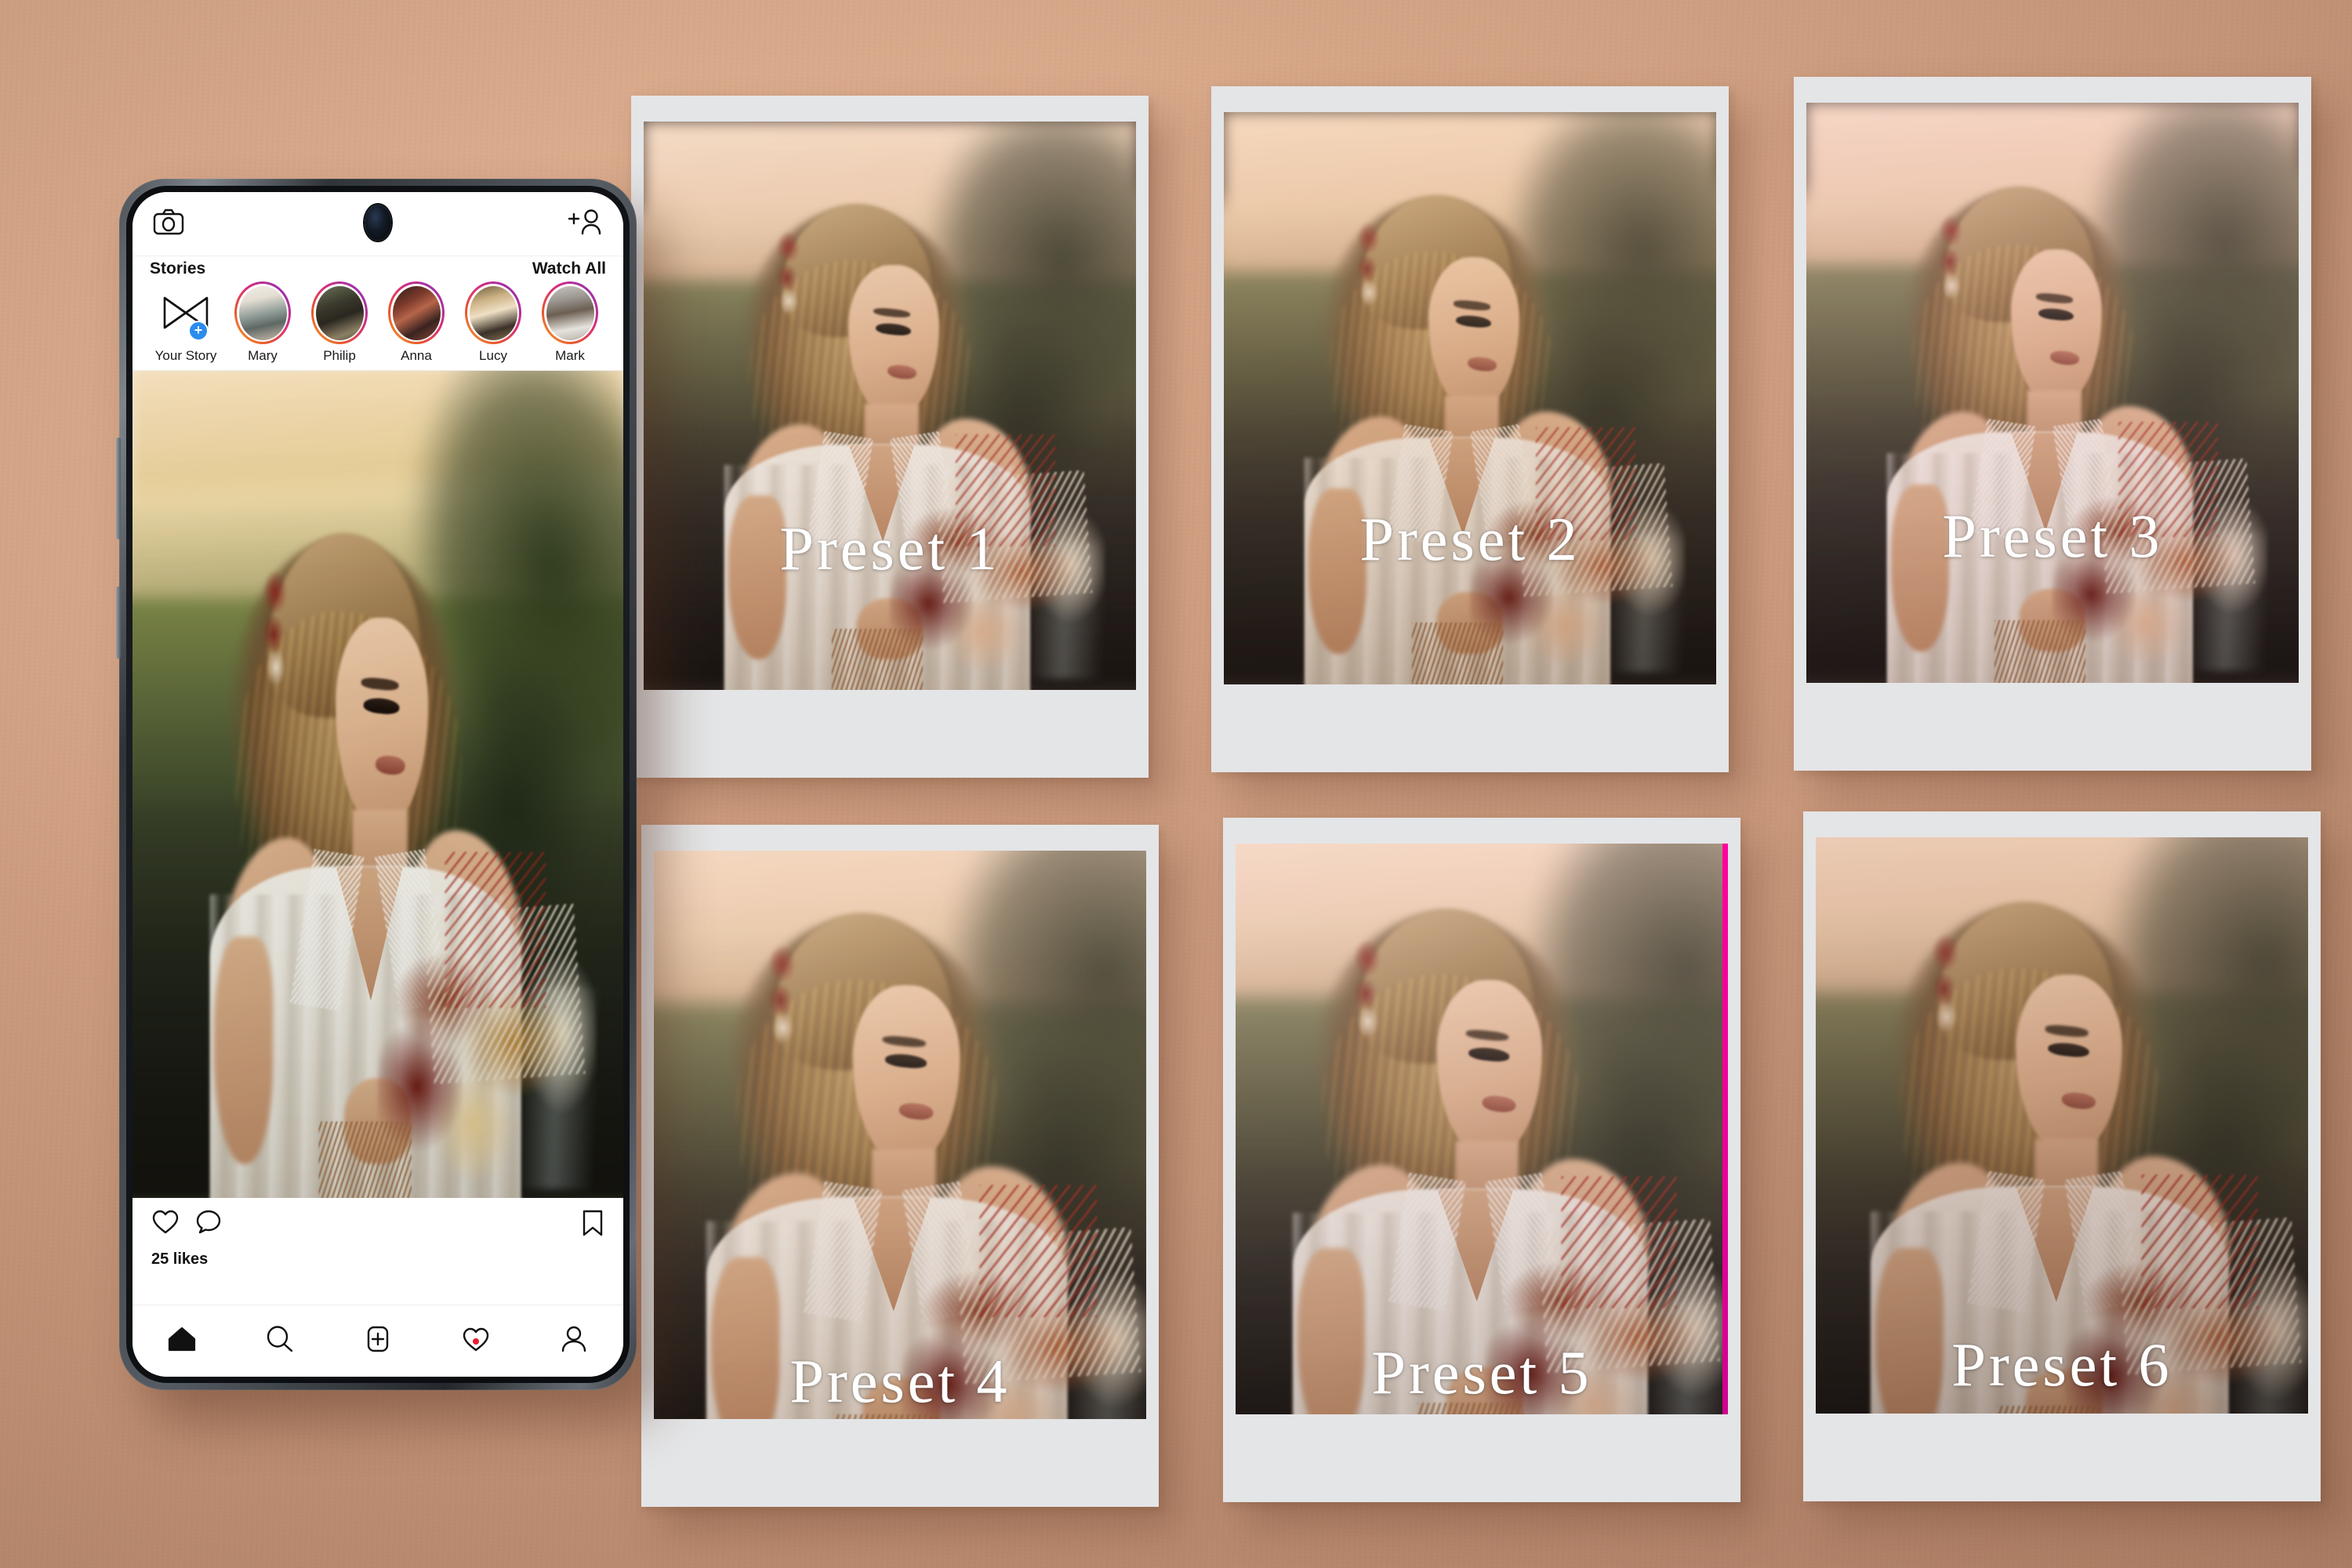  Describe the element at coordinates (574, 1341) in the screenshot. I see `profile-icon` at that location.